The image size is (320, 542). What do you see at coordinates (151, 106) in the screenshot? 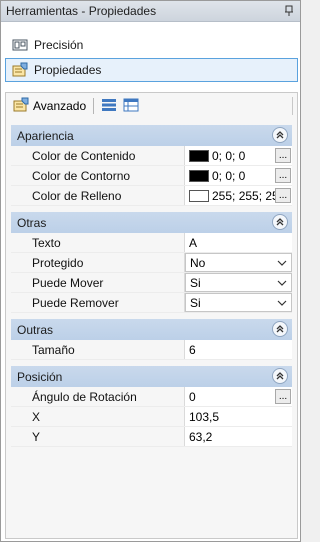
I see `property-grid-toolbar: Avanzado` at bounding box center [151, 106].